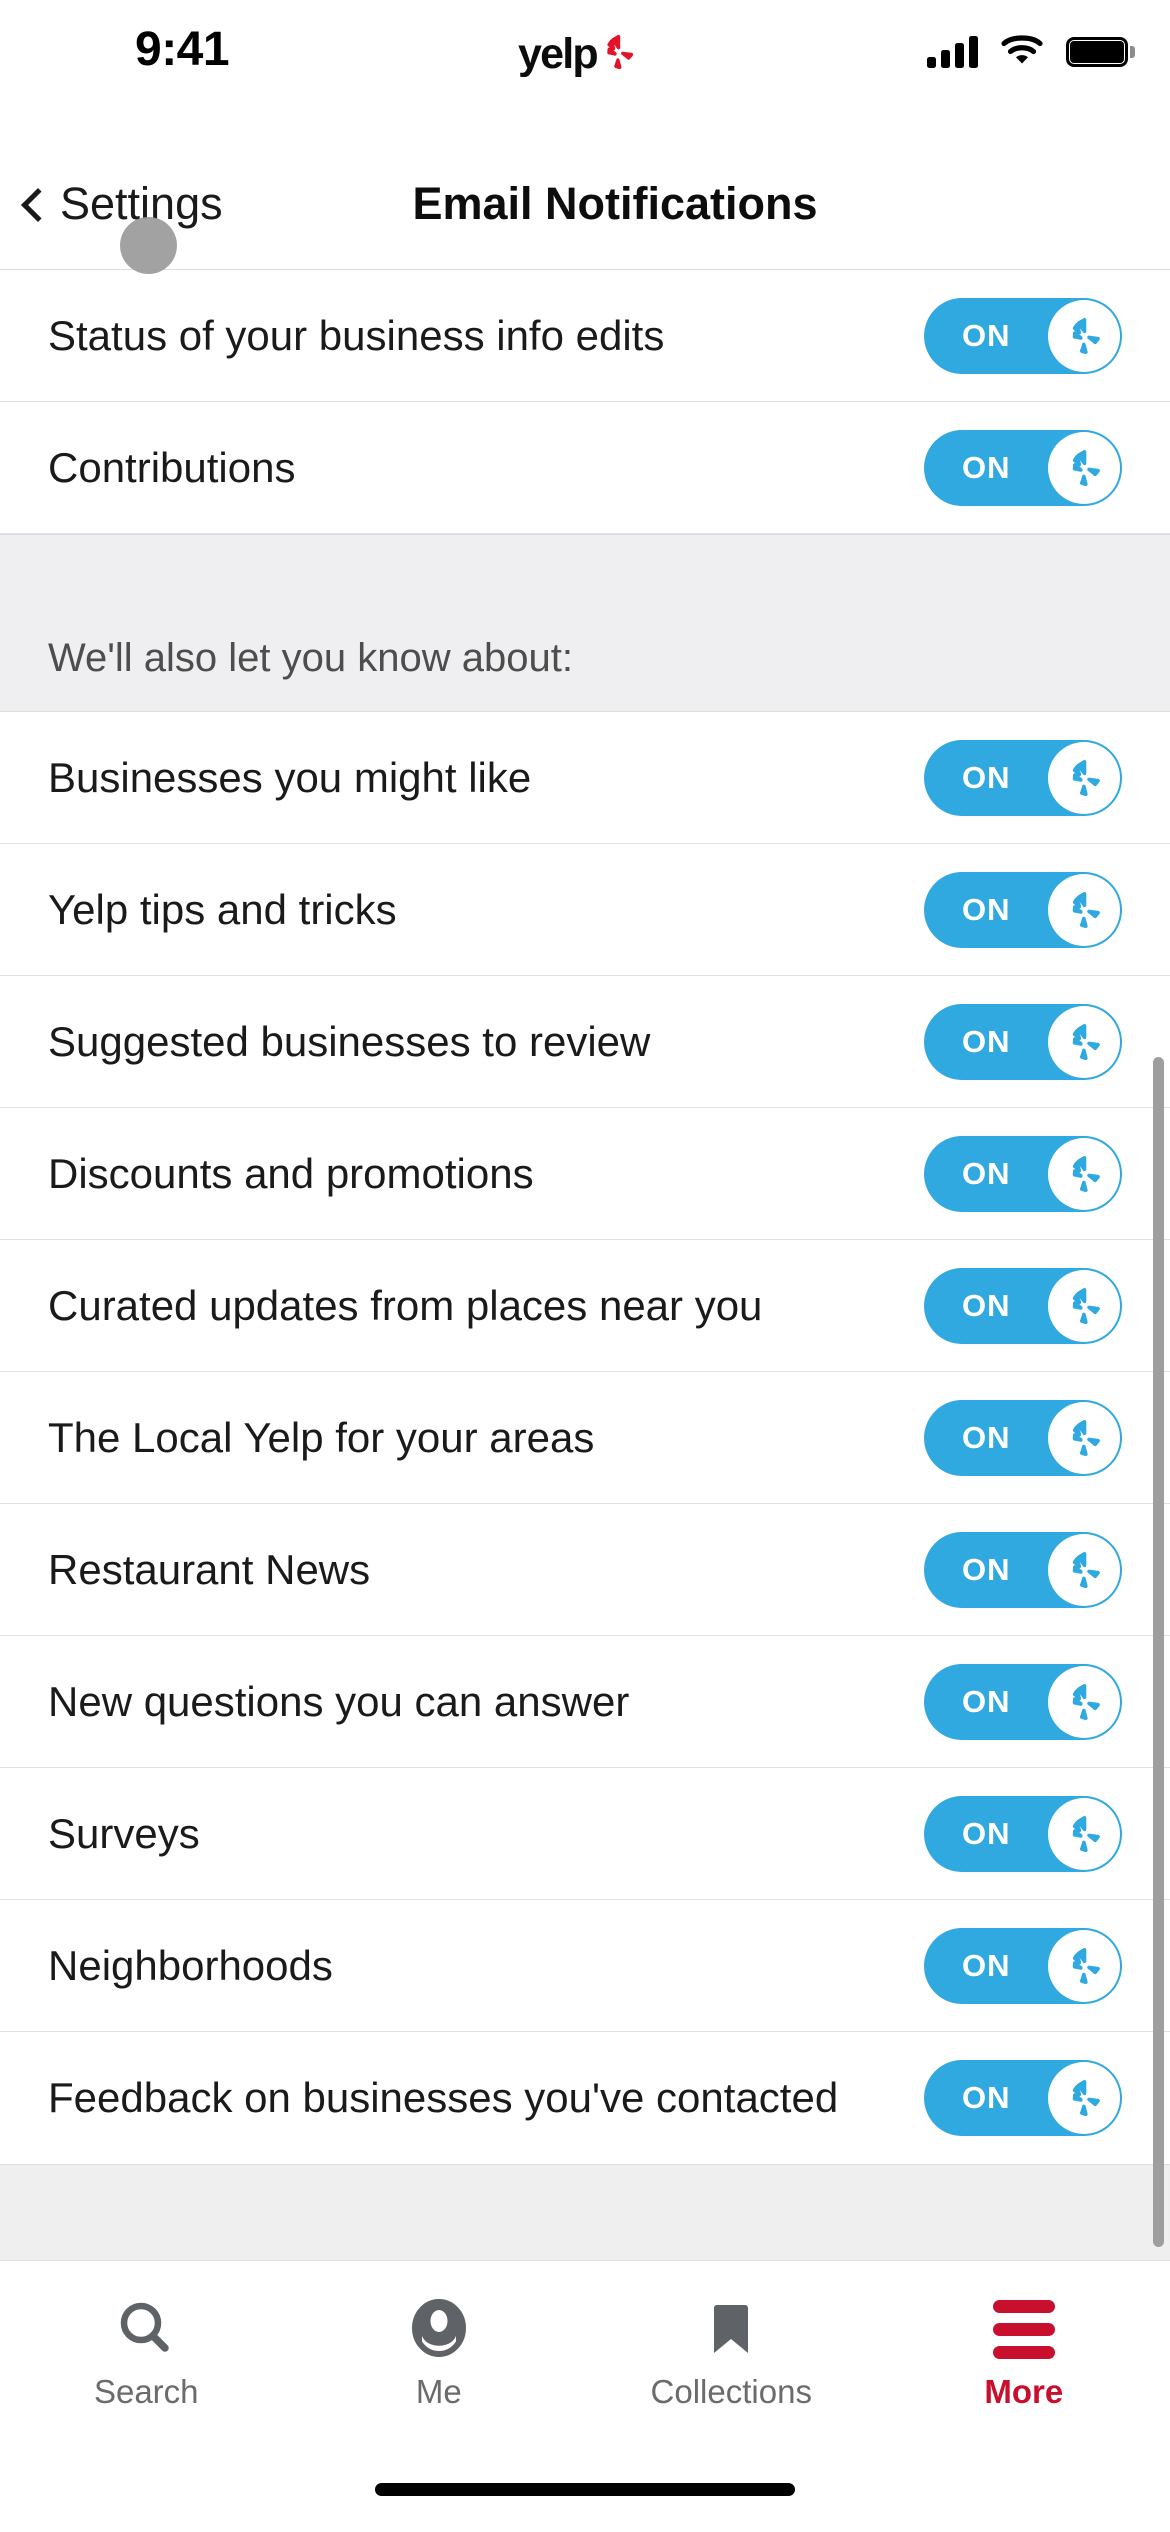  What do you see at coordinates (290, 777) in the screenshot?
I see `list-item-label: Businesses you might like` at bounding box center [290, 777].